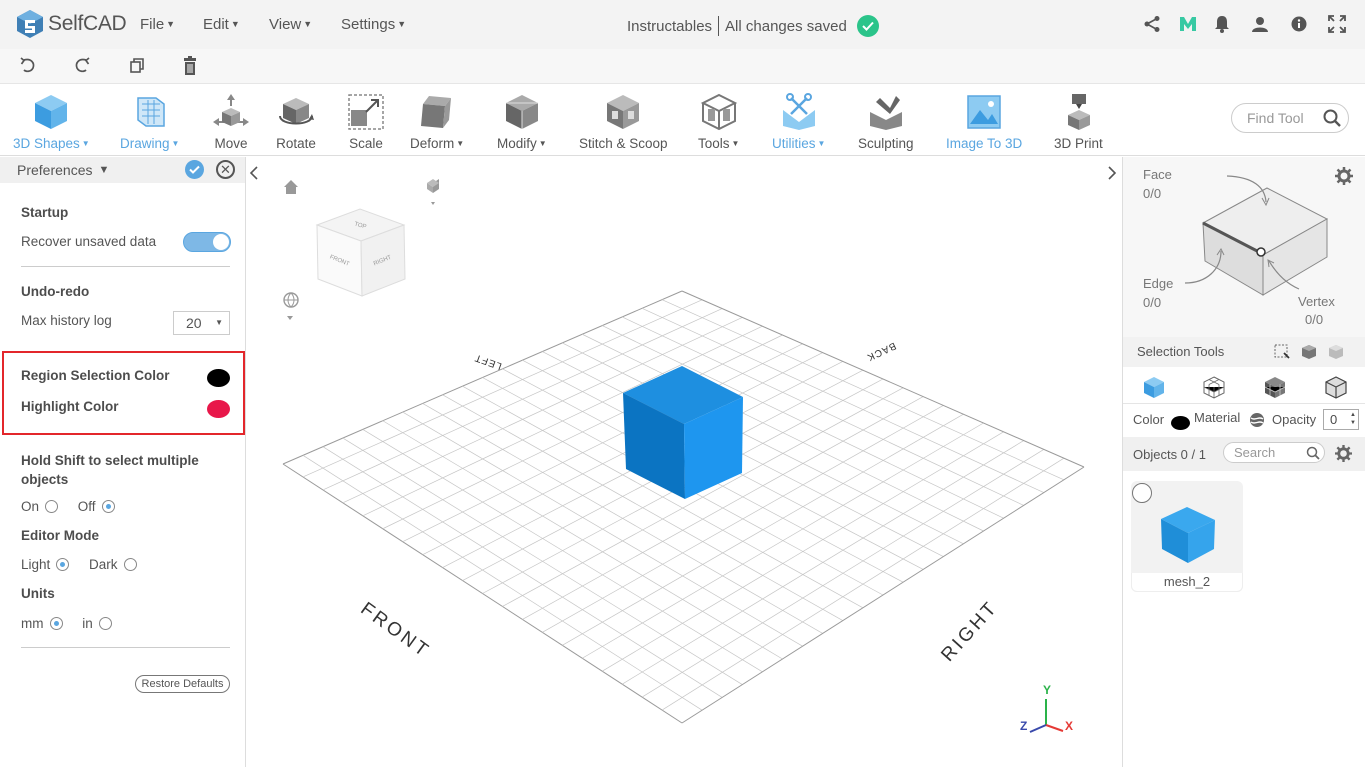 The width and height of the screenshot is (1365, 767). Describe the element at coordinates (1046, 708) in the screenshot. I see `axis-gizmo: Y X Z` at that location.